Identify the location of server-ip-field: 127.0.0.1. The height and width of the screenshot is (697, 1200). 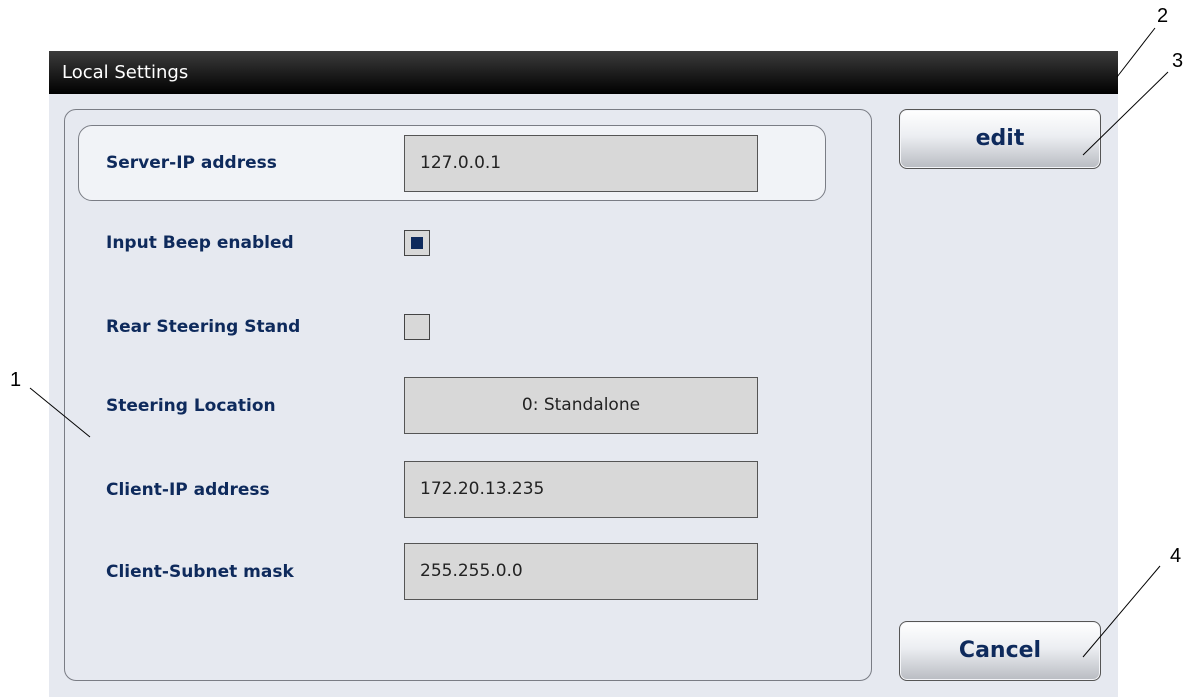
(581, 163).